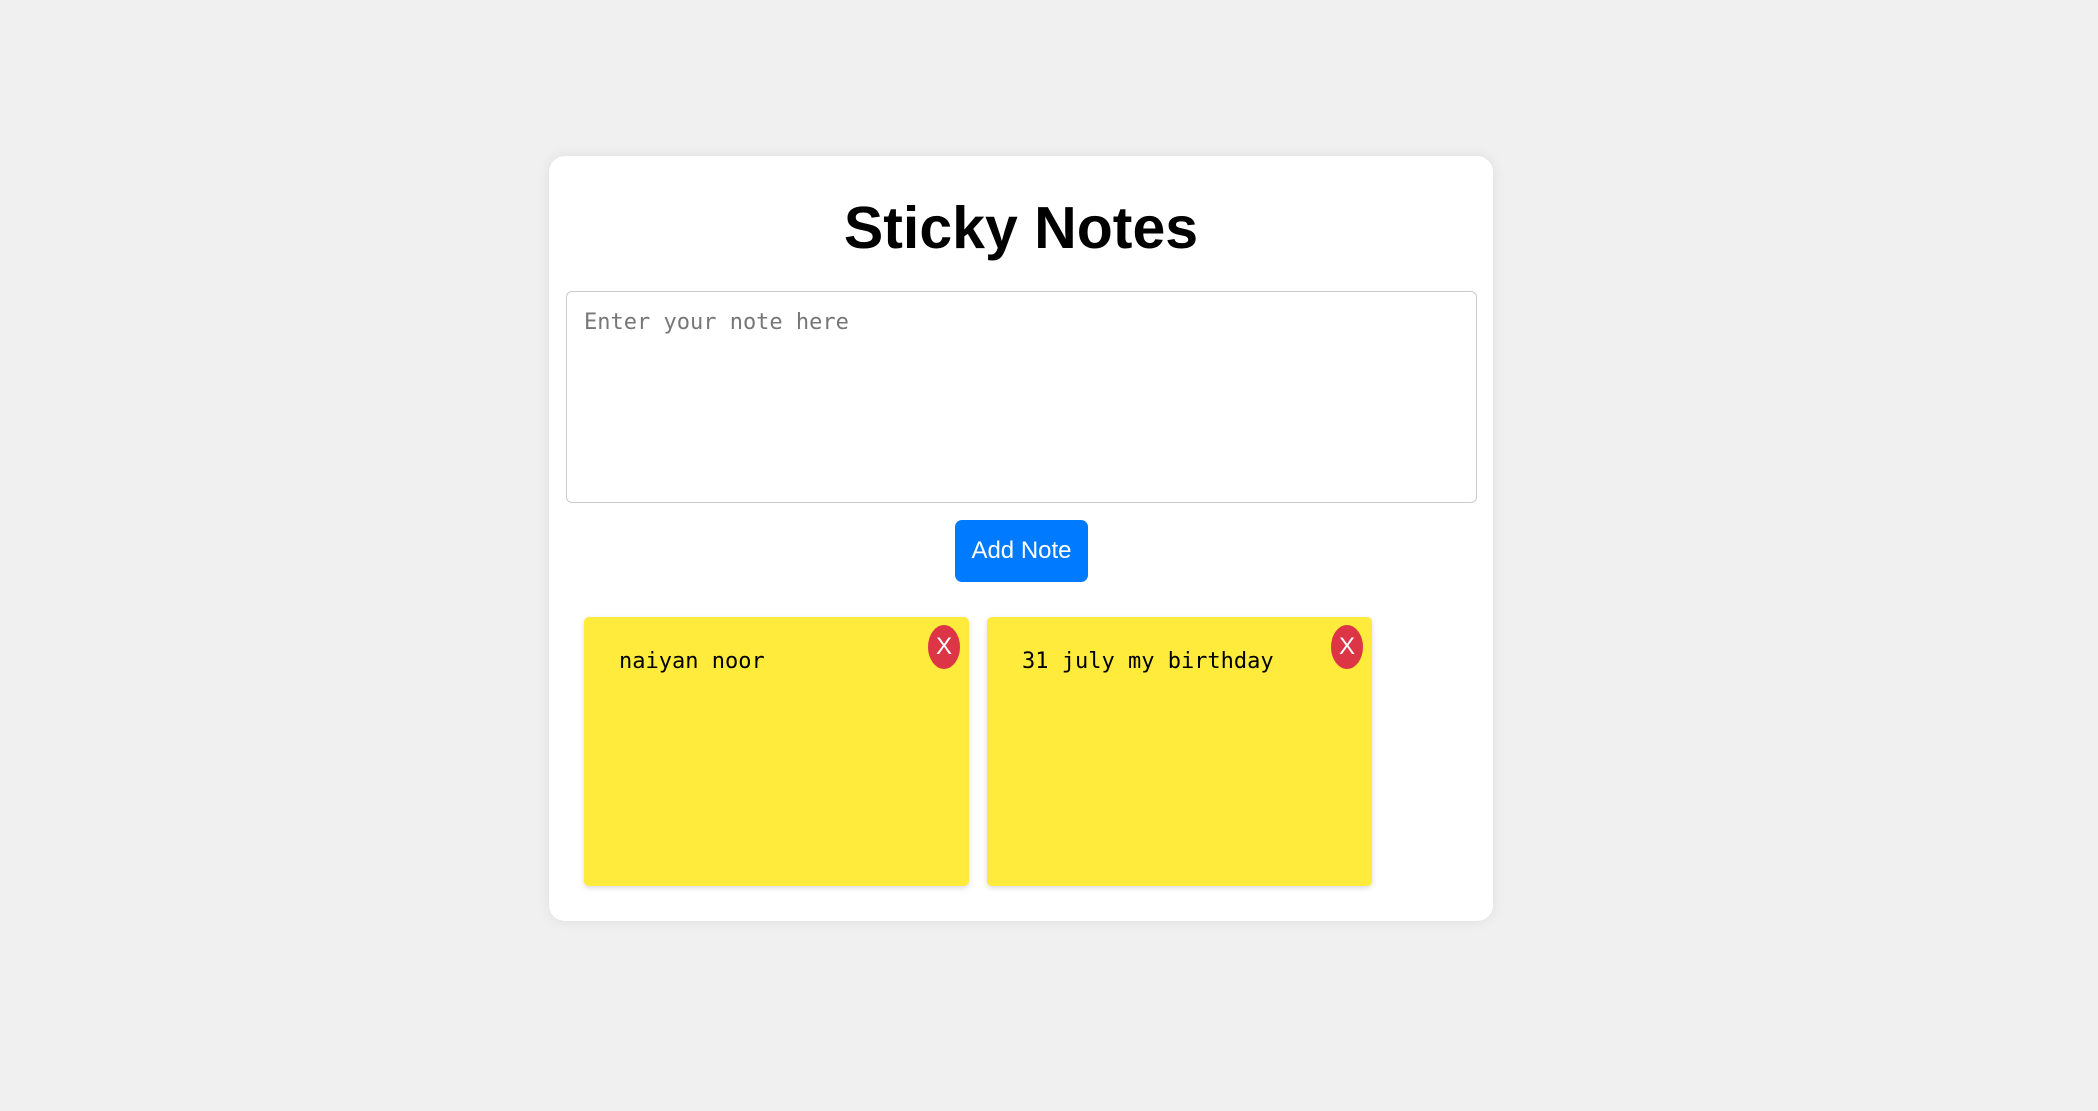  Describe the element at coordinates (1148, 661) in the screenshot. I see `note-text: 31 july my birthday` at that location.